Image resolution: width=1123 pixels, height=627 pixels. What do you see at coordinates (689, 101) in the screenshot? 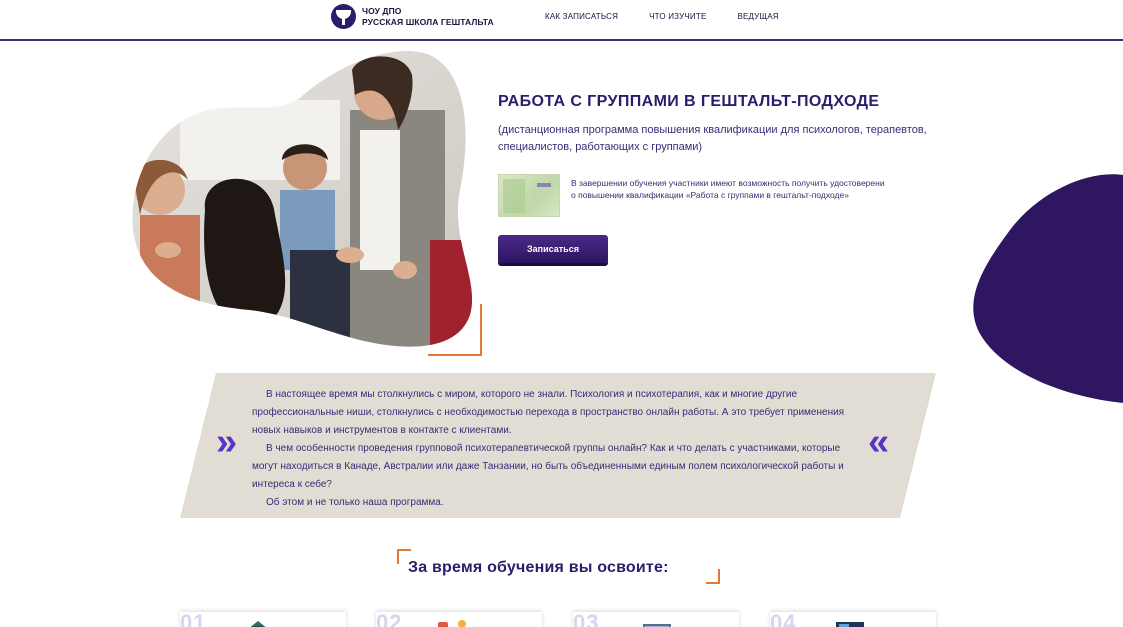
I see `hero-title: РАБОТА С ГРУППАМИ В ГЕШТАЛЬТ-ПОДХОДЕ` at bounding box center [689, 101].